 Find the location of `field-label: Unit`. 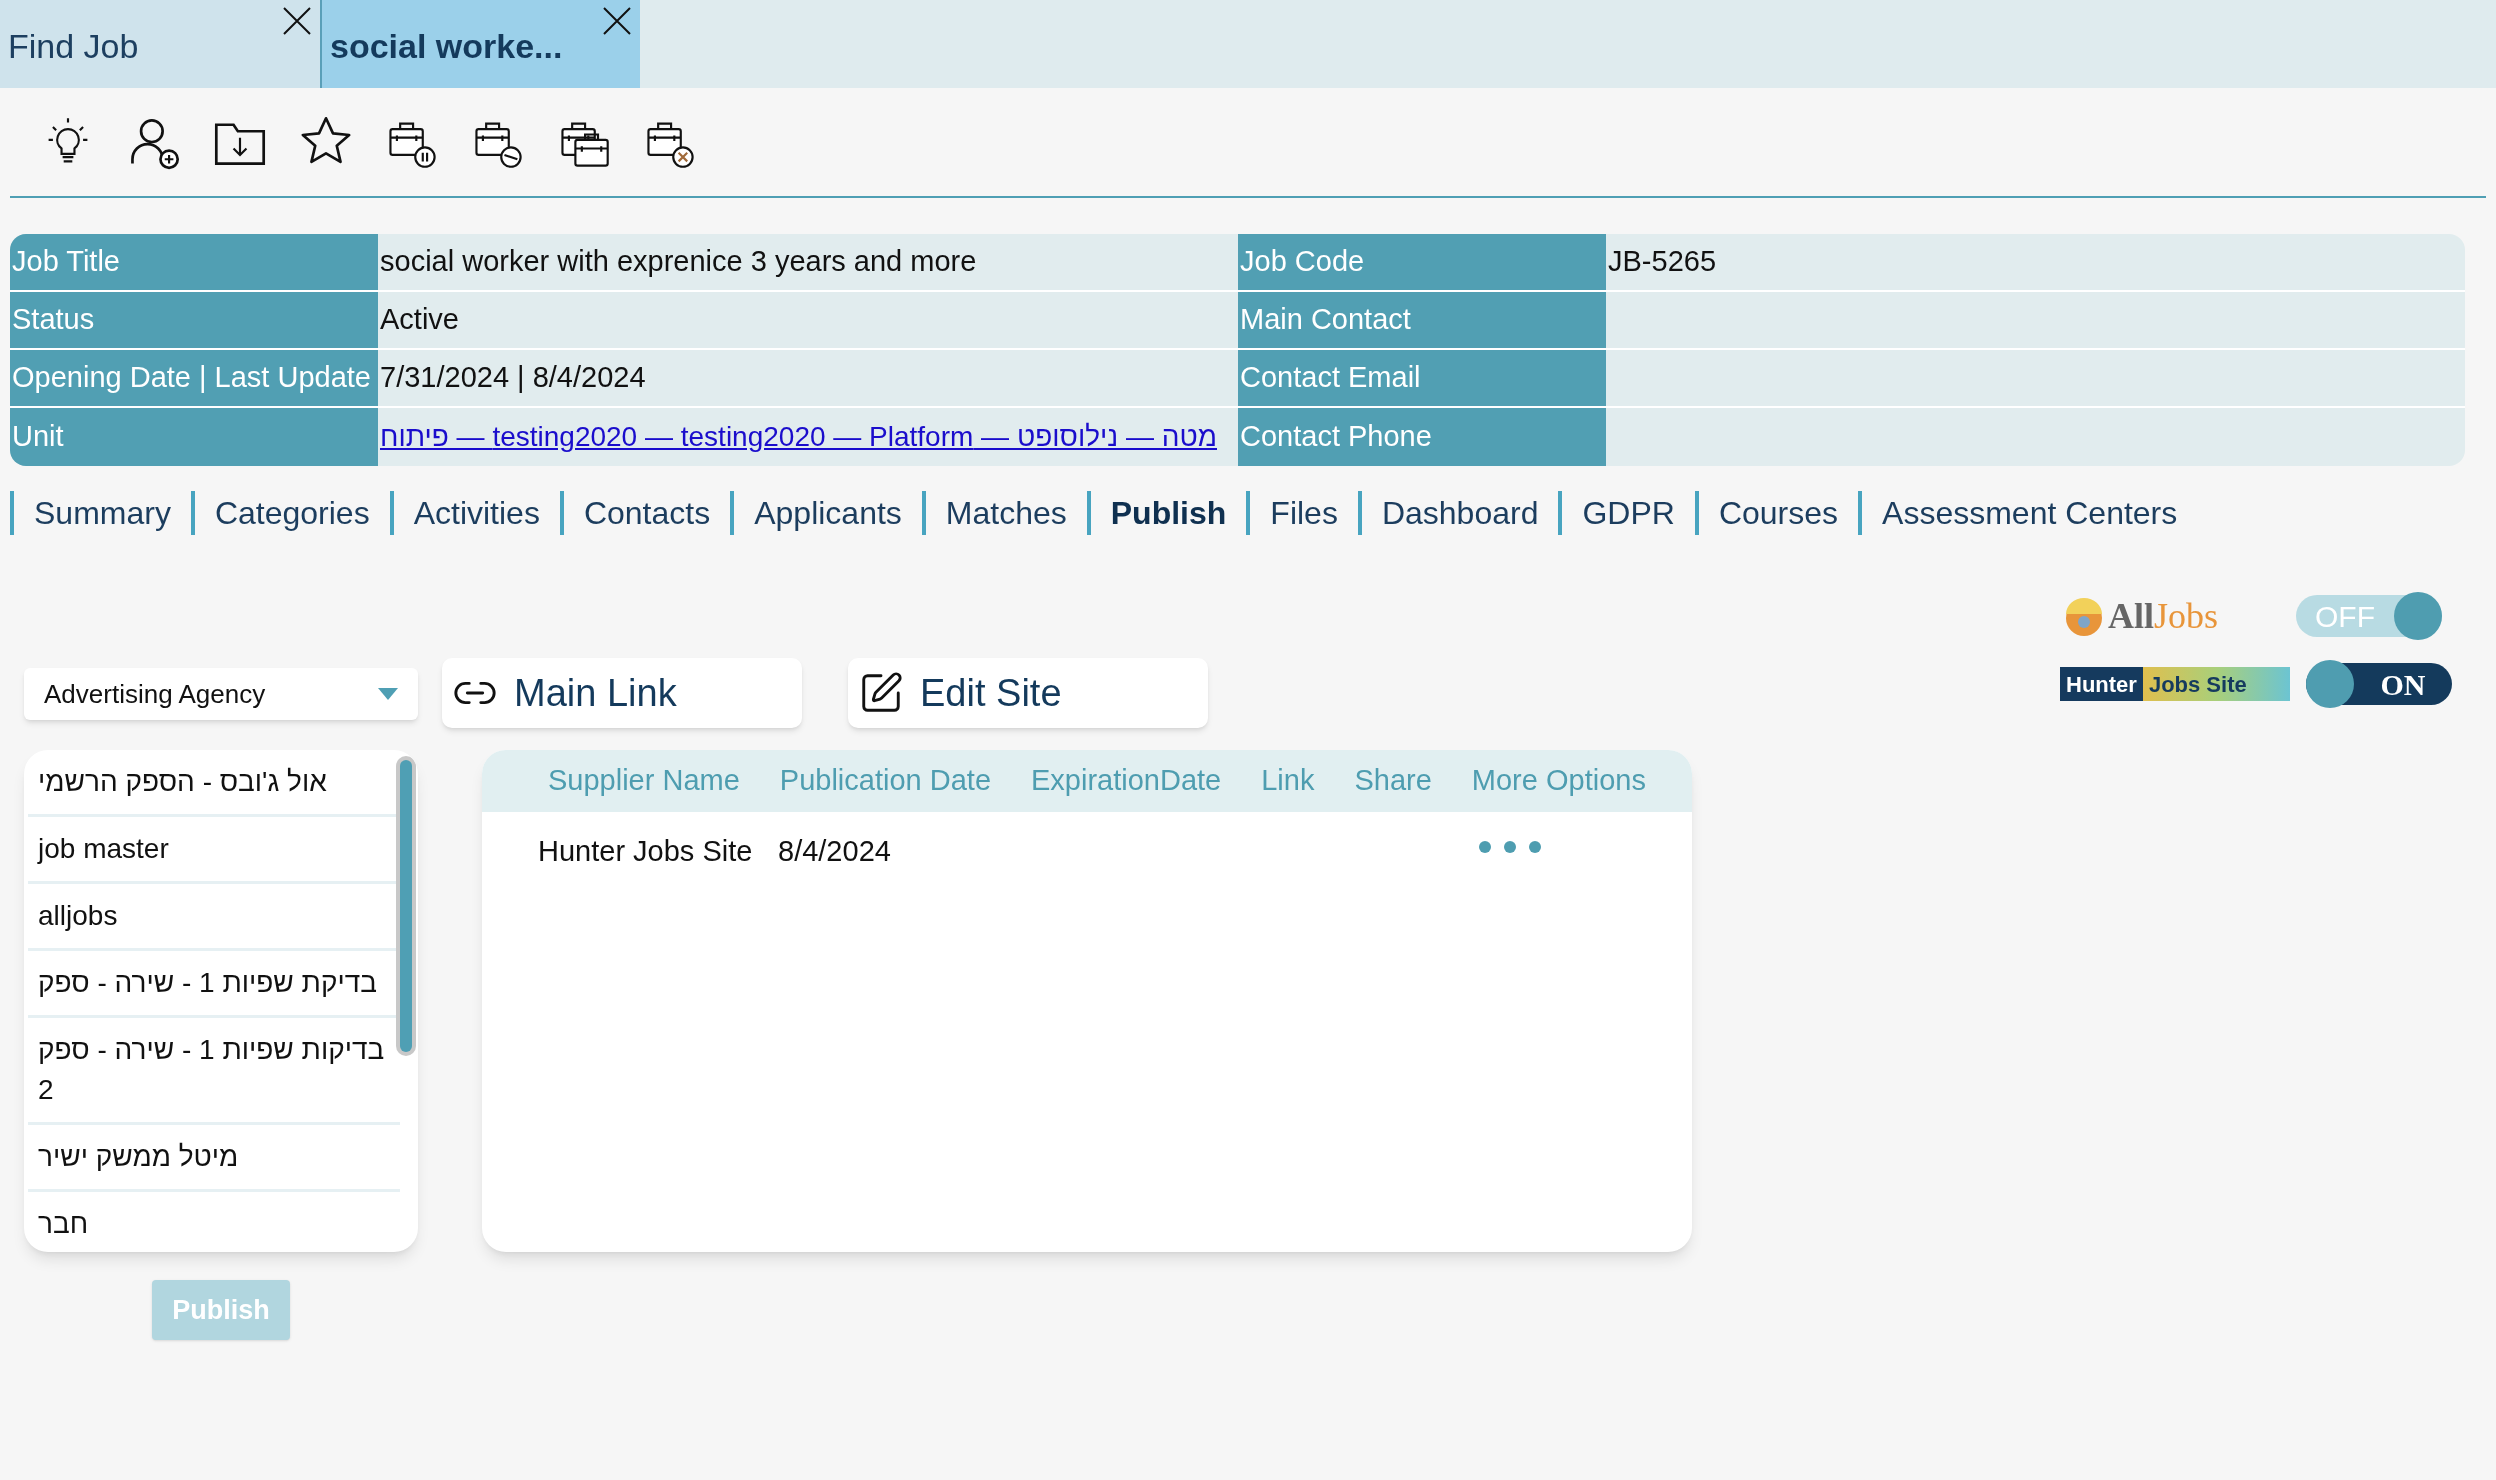

field-label: Unit is located at coordinates (194, 437).